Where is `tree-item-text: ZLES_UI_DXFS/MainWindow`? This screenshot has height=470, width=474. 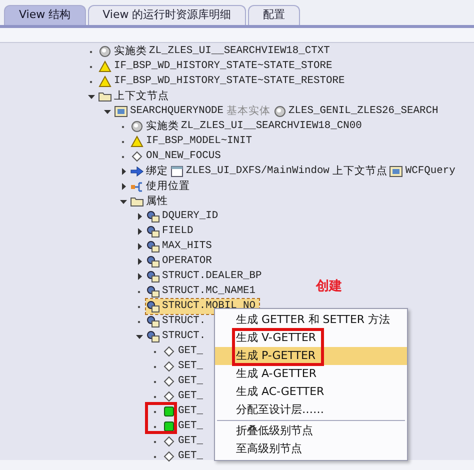
tree-item-text: ZLES_UI_DXFS/MainWindow is located at coordinates (258, 172).